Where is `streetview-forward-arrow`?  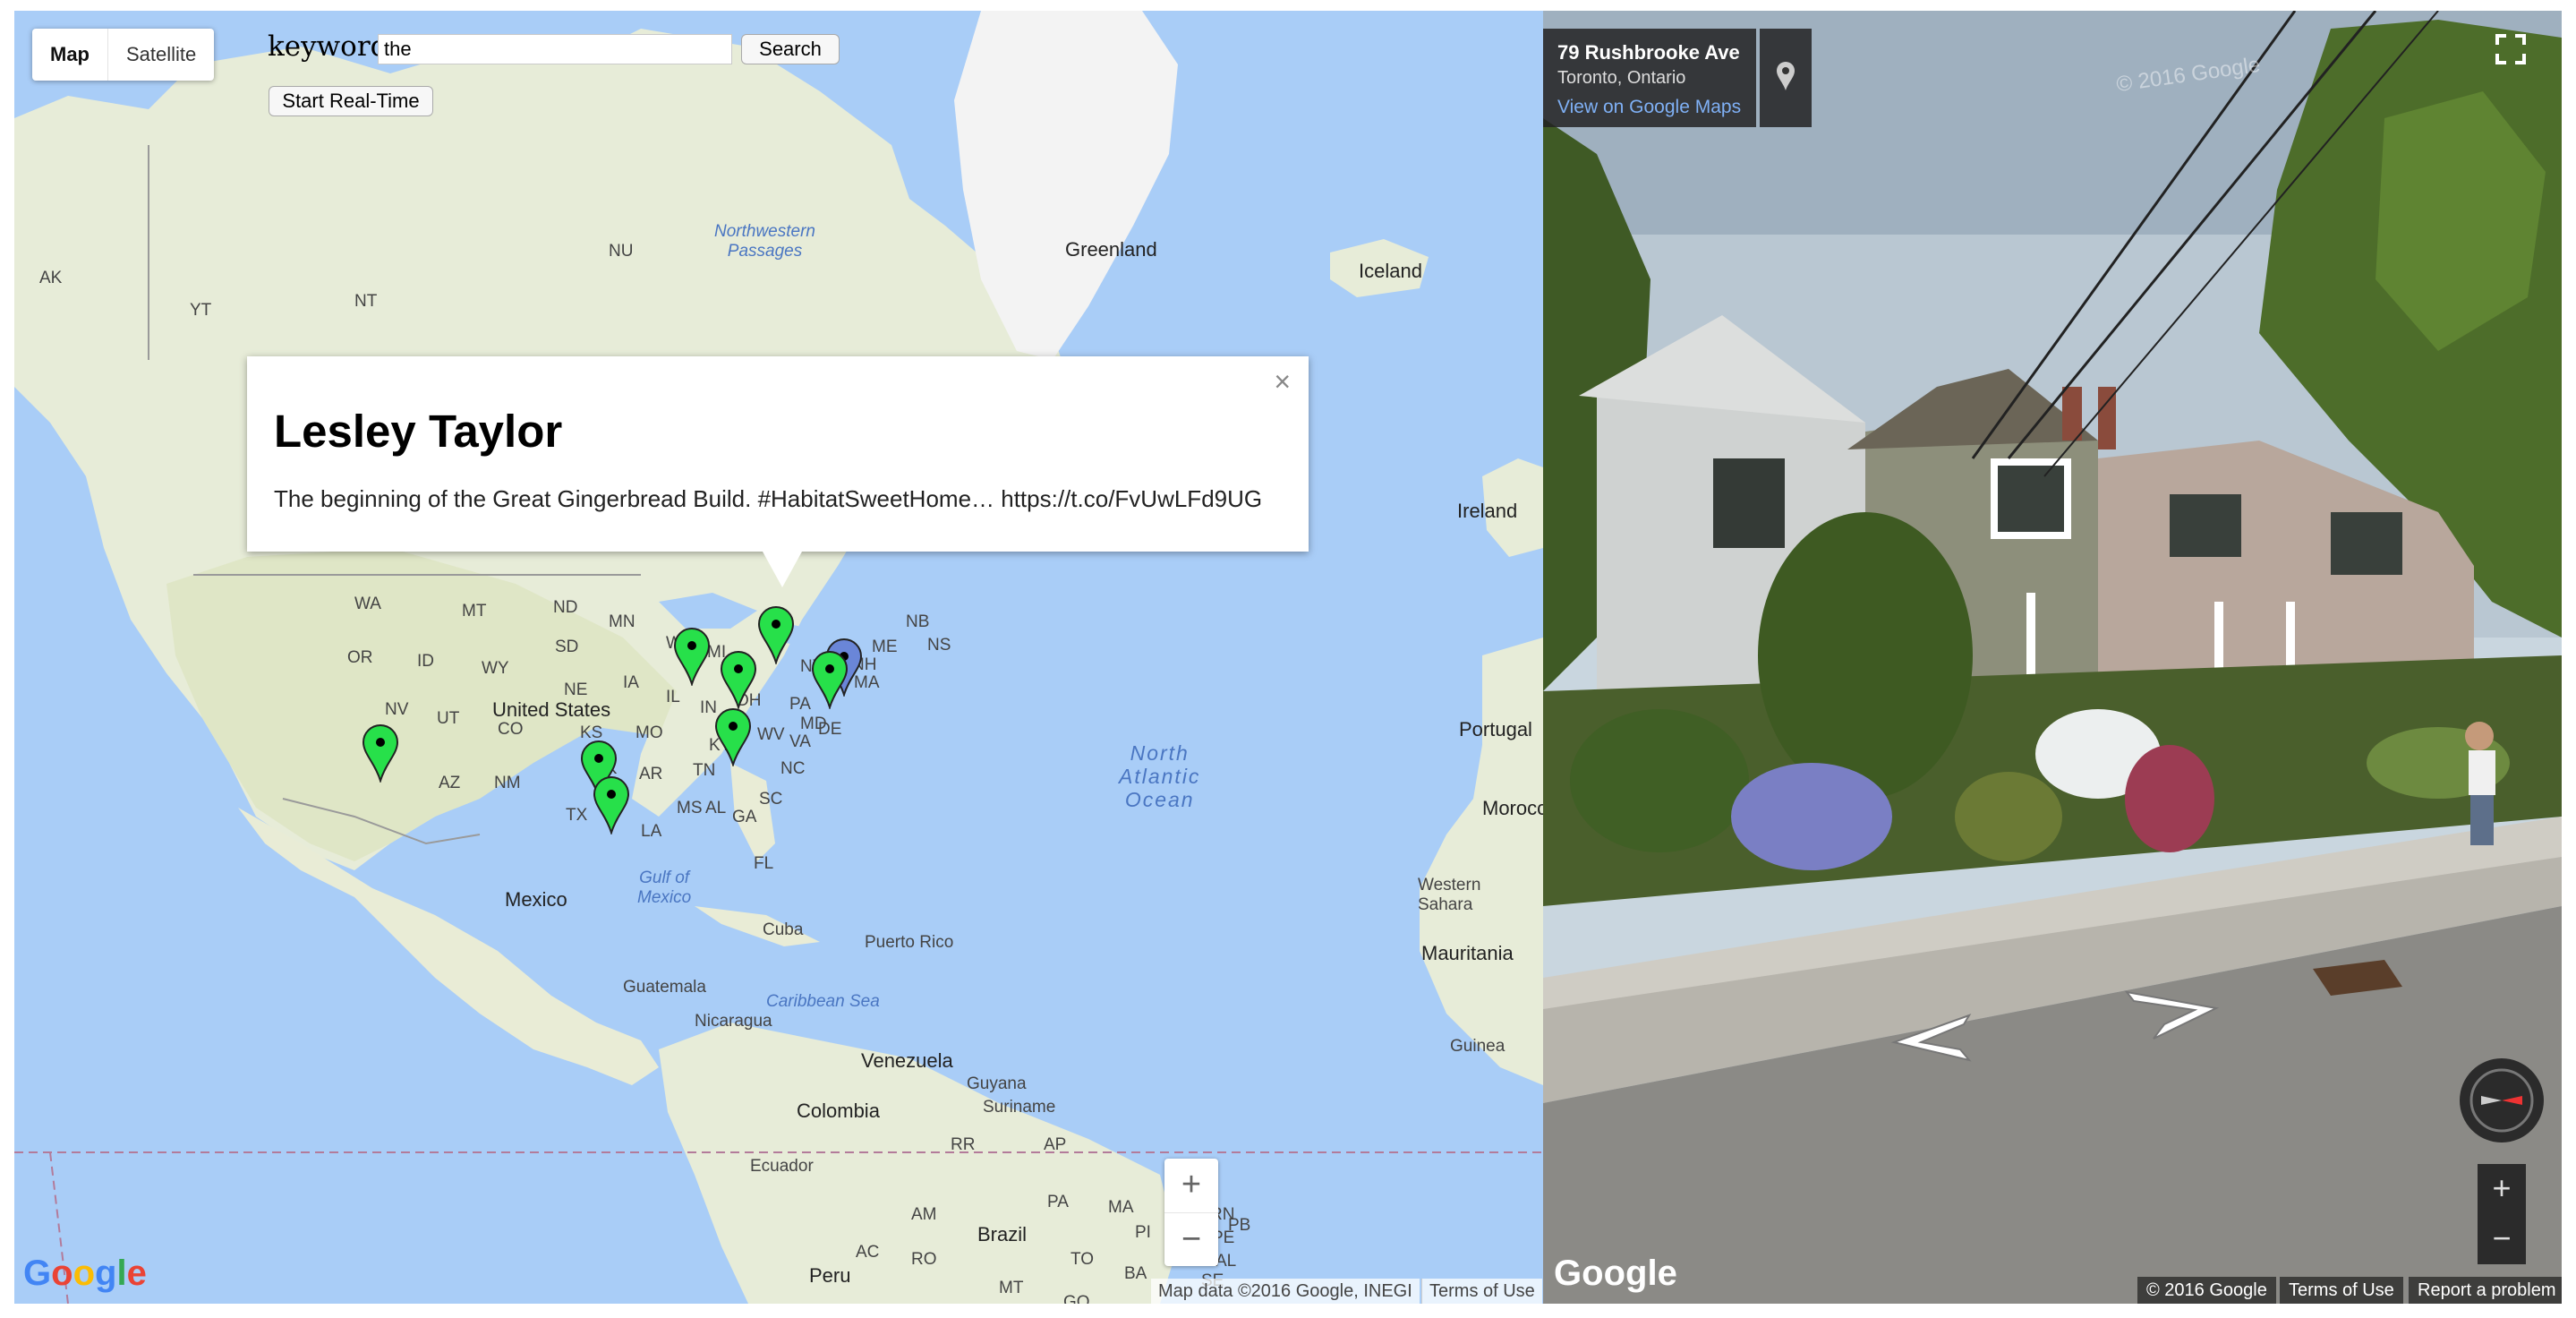 streetview-forward-arrow is located at coordinates (2172, 1014).